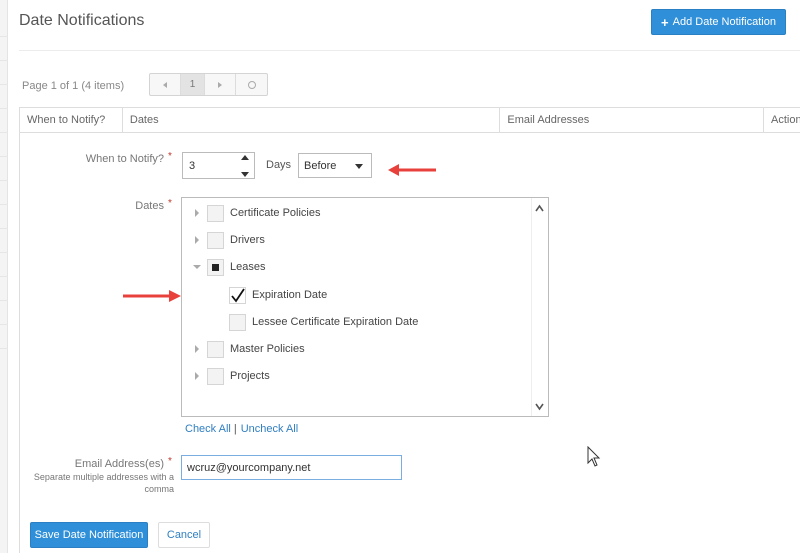 Image resolution: width=800 pixels, height=553 pixels. Describe the element at coordinates (184, 535) in the screenshot. I see `cancel-button: Cancel` at that location.